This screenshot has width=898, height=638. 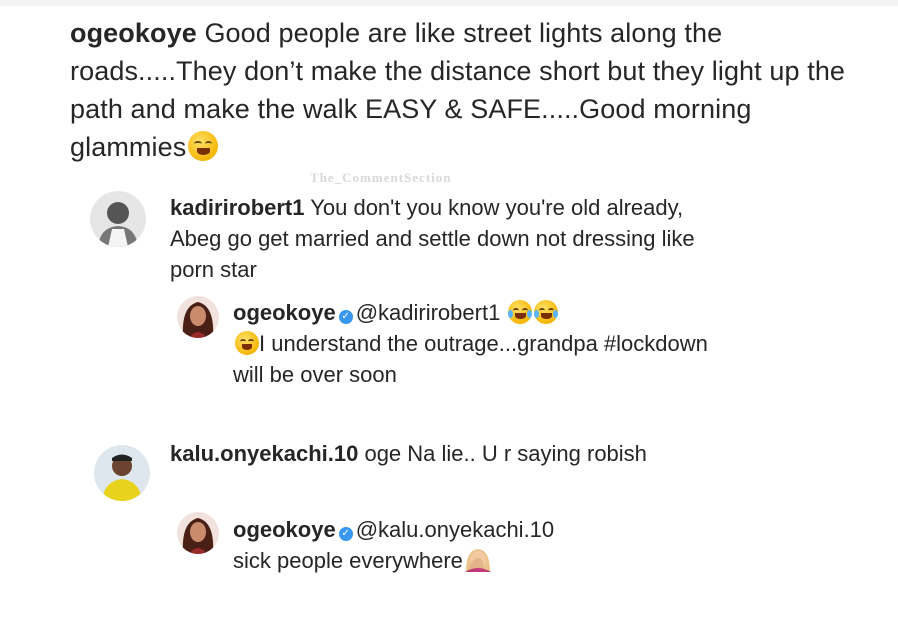 What do you see at coordinates (264, 453) in the screenshot?
I see `comment-username: kalu.onyekachi.10` at bounding box center [264, 453].